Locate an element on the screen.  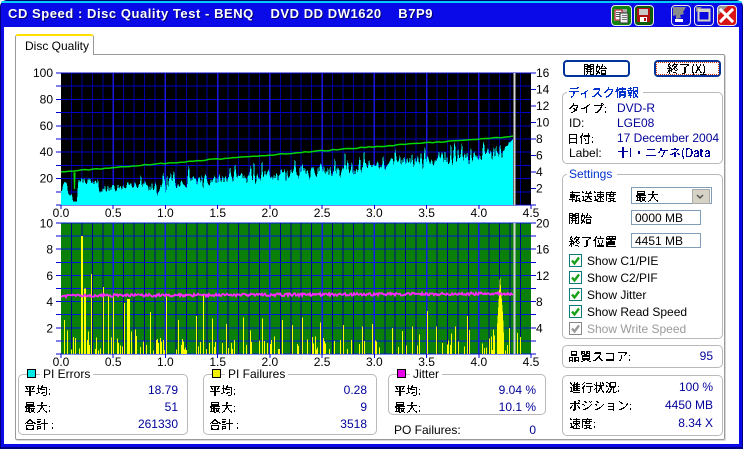
svg-text: 100 is located at coordinates (43, 73).